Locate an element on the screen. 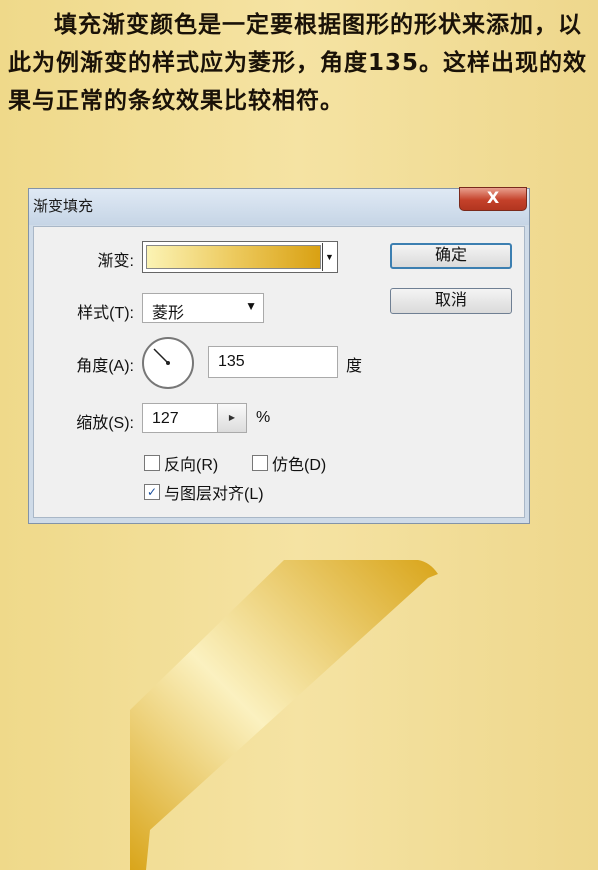 This screenshot has height=870, width=598. chevron-right-icon: ▶ is located at coordinates (232, 417).